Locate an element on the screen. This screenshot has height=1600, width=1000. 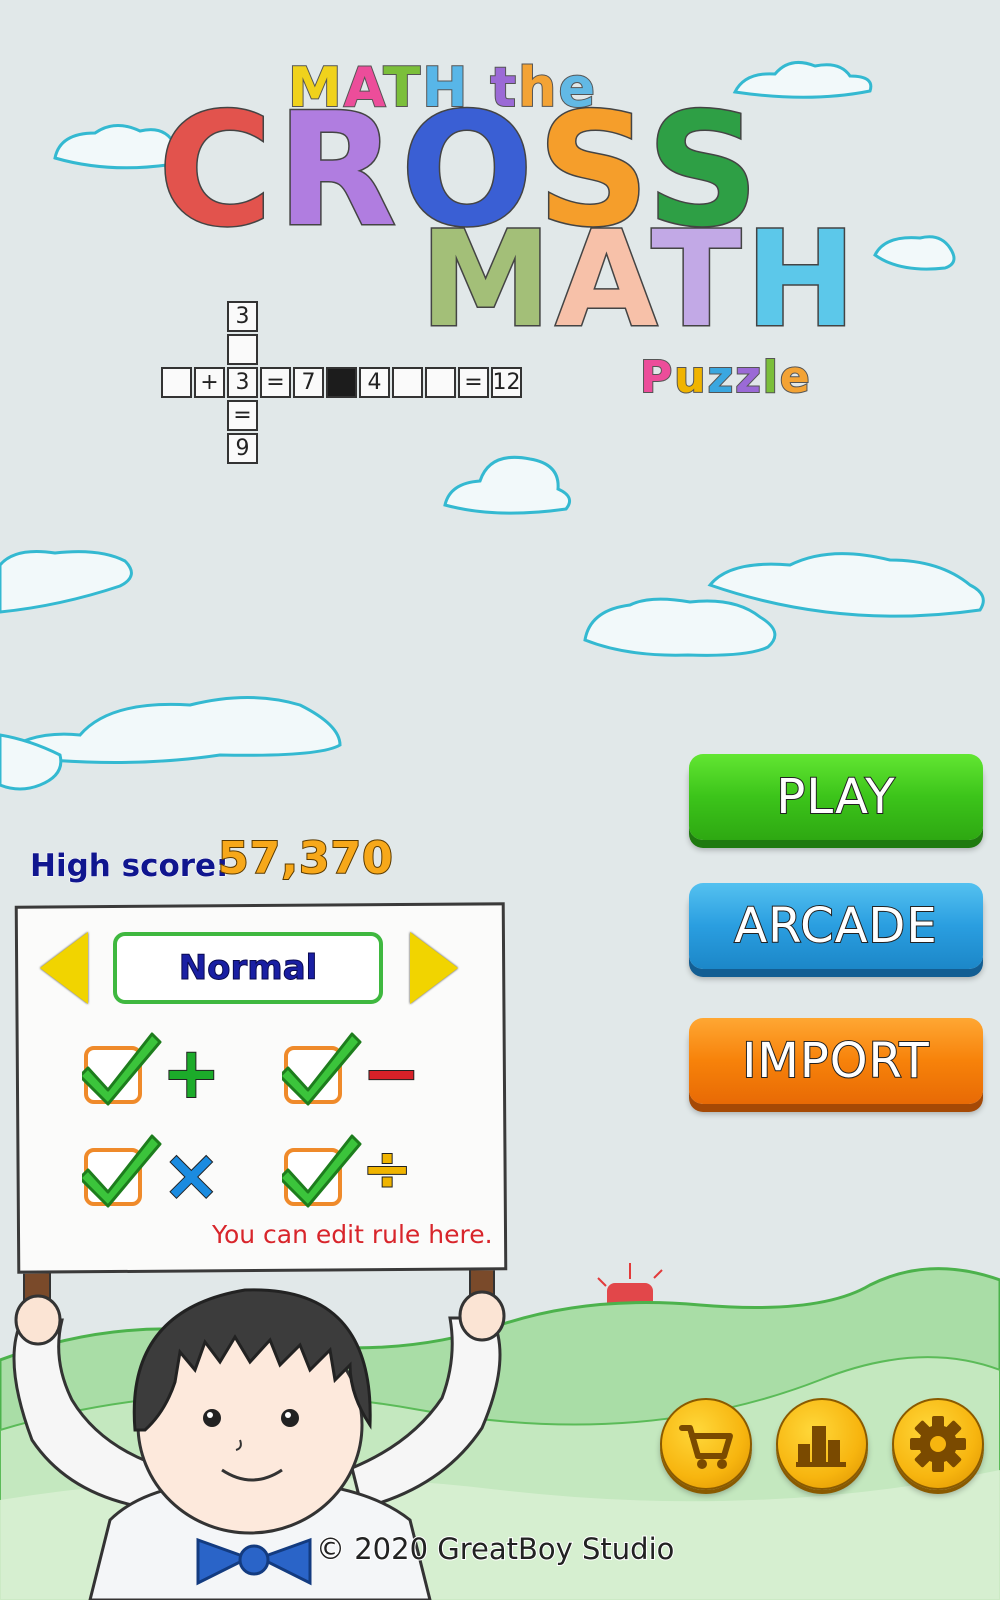
settings-button is located at coordinates (938, 1444).